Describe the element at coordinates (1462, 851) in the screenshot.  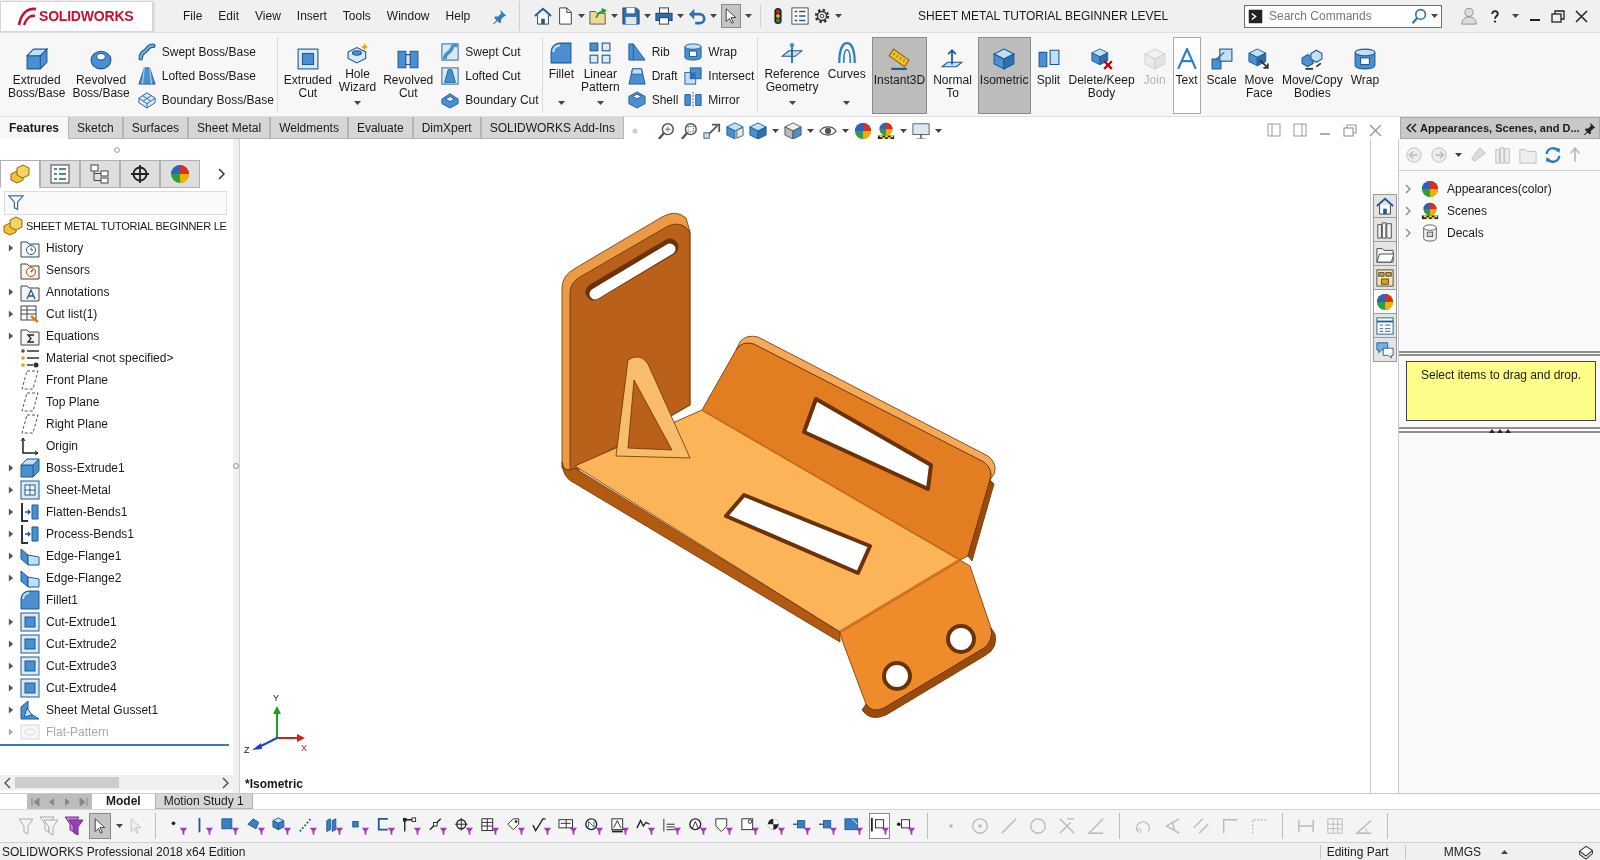
I see `units-selector: MMGS` at that location.